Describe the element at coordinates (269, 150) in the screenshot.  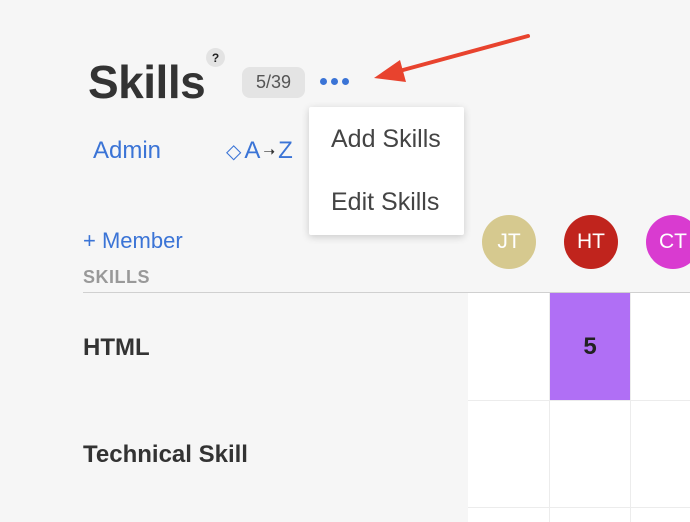
I see `sort-arrow-icon: ➝` at that location.